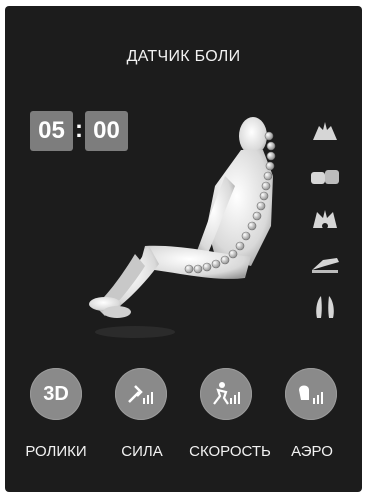 The width and height of the screenshot is (367, 498). I want to click on rollers-3d-button: 3D, so click(56, 394).